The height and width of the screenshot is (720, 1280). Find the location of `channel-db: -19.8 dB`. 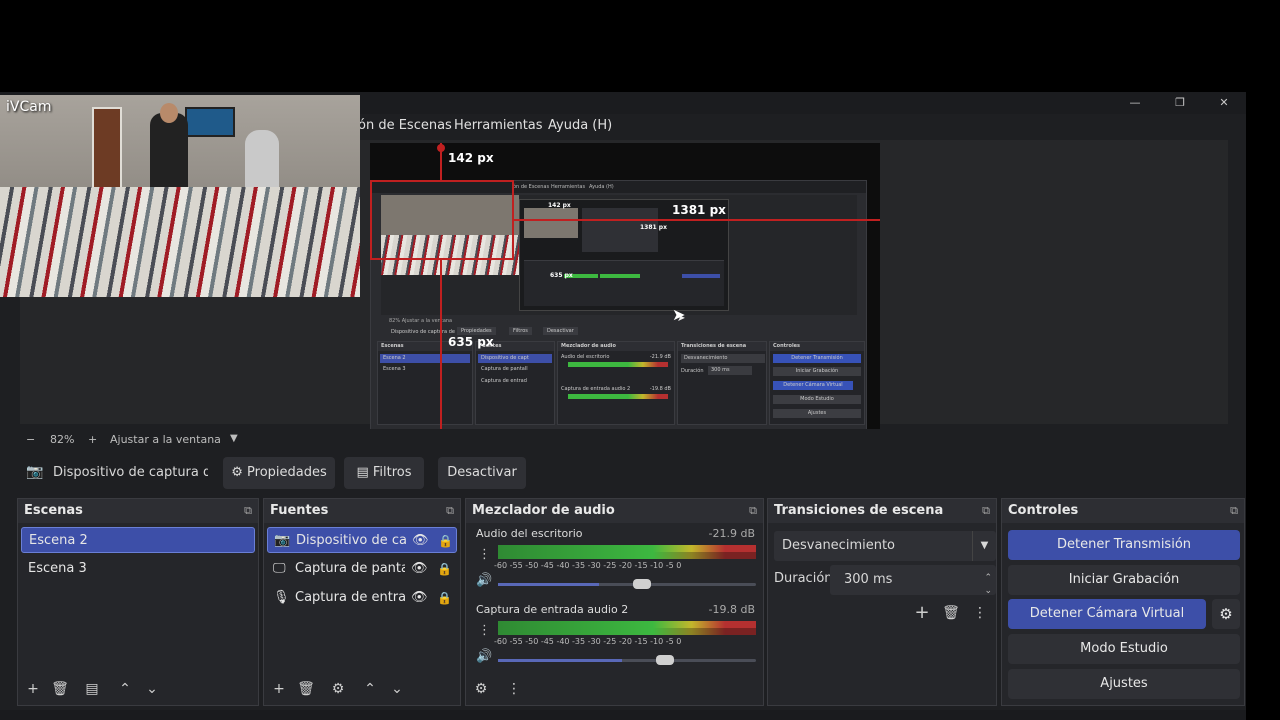

channel-db: -19.8 dB is located at coordinates (732, 609).